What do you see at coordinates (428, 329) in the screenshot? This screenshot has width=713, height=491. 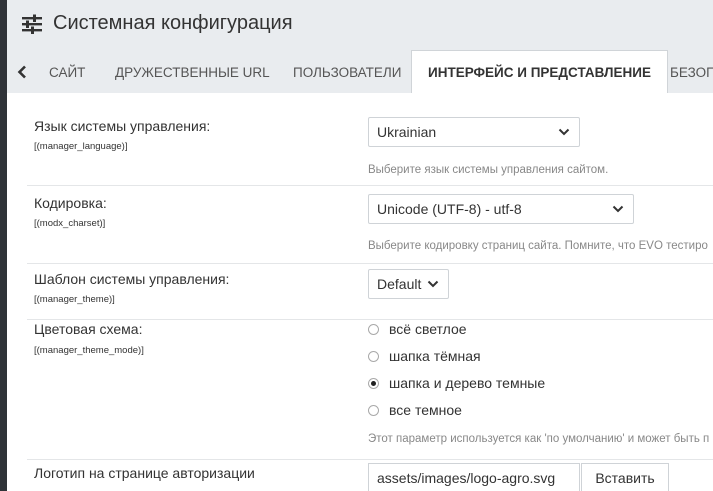 I see `radio-label: всё светлое` at bounding box center [428, 329].